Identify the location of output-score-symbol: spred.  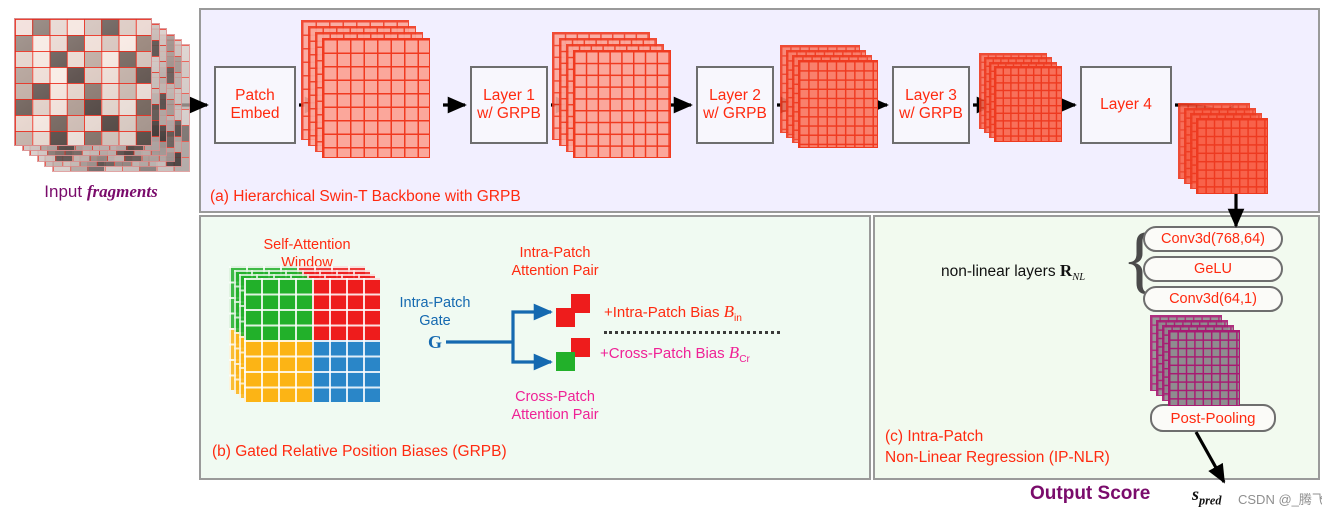
(1206, 496).